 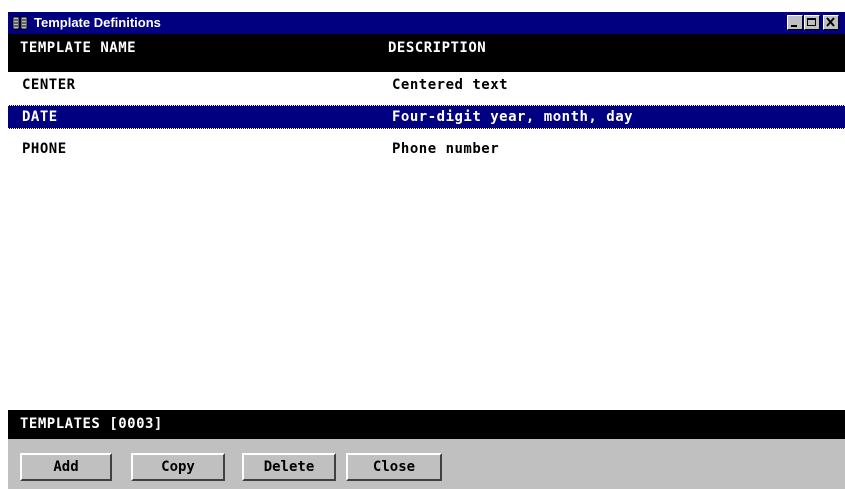 I want to click on button-bar: Add Copy Delete Close, so click(x=426, y=464).